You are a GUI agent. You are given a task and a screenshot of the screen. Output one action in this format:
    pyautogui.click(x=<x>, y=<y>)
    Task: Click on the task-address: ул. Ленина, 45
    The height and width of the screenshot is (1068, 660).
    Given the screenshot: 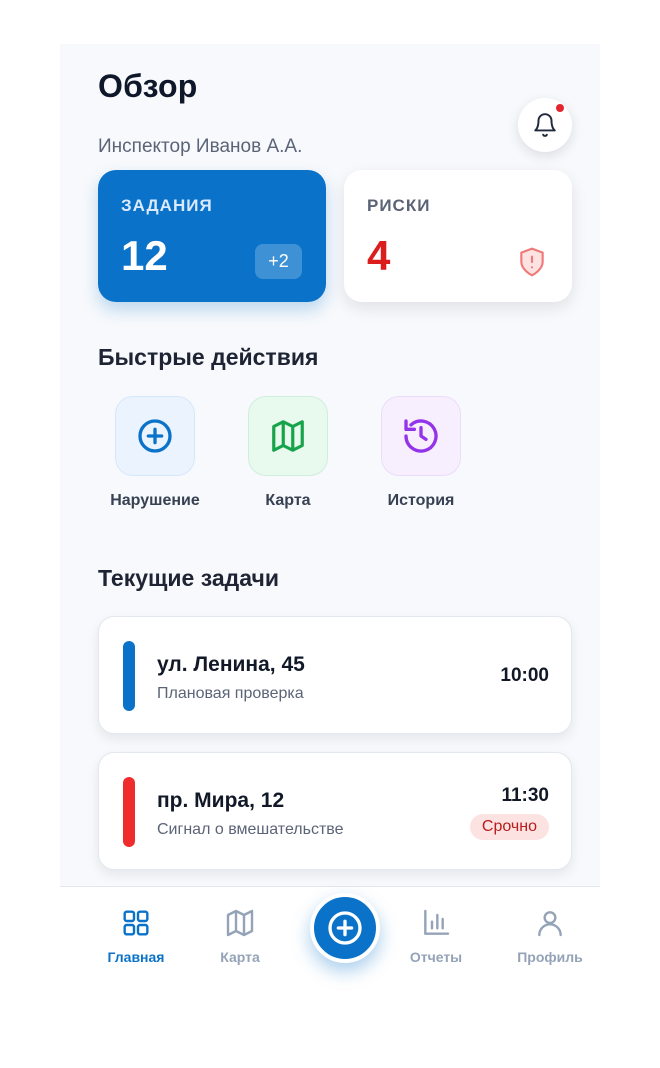 What is the action you would take?
    pyautogui.click(x=231, y=664)
    